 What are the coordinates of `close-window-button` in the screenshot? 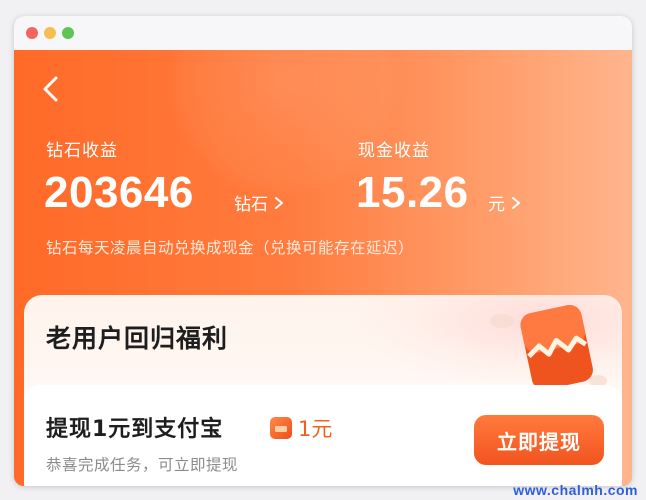 It's located at (32, 33).